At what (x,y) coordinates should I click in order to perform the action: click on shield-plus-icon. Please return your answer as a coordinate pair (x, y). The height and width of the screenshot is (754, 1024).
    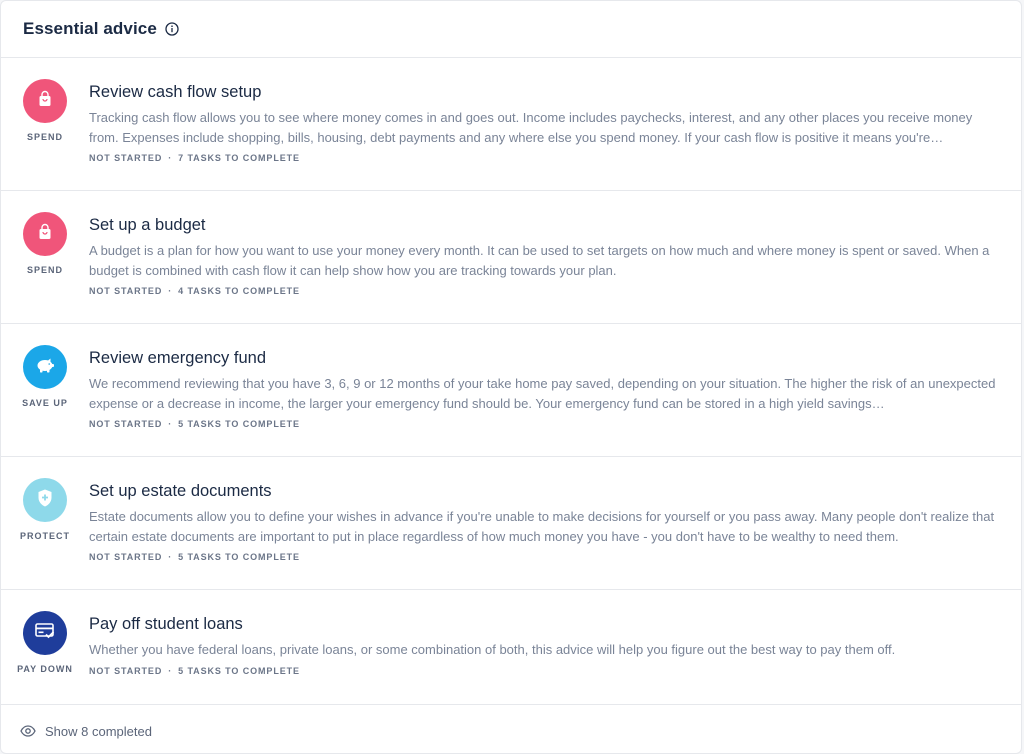
    Looking at the image, I should click on (45, 500).